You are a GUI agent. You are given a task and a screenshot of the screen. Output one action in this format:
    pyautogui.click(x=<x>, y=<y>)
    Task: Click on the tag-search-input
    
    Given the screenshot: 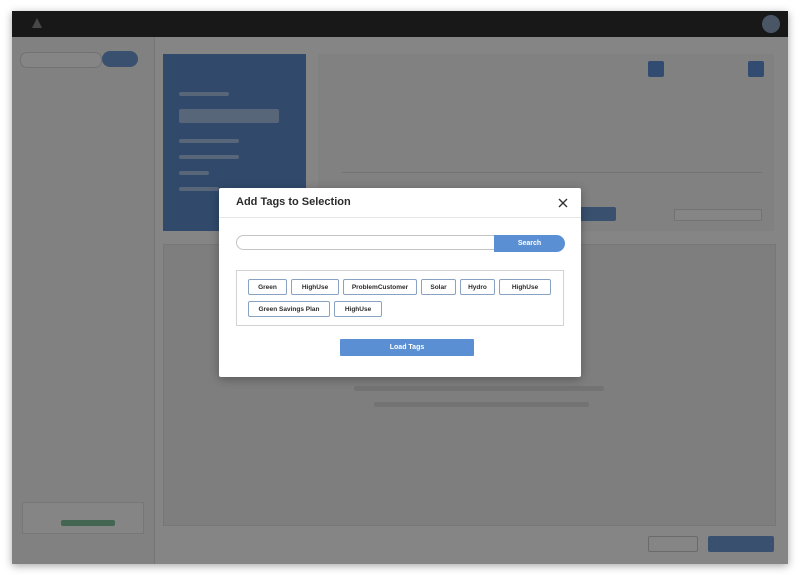 What is the action you would take?
    pyautogui.click(x=365, y=242)
    